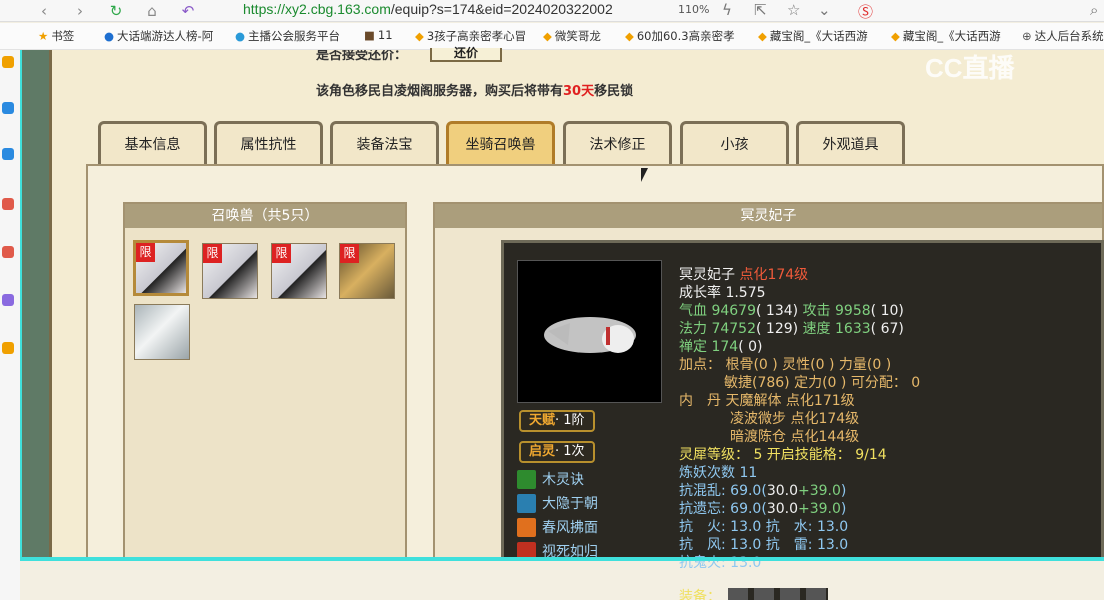 The image size is (1104, 600). What do you see at coordinates (162, 332) in the screenshot?
I see `summon-slot` at bounding box center [162, 332].